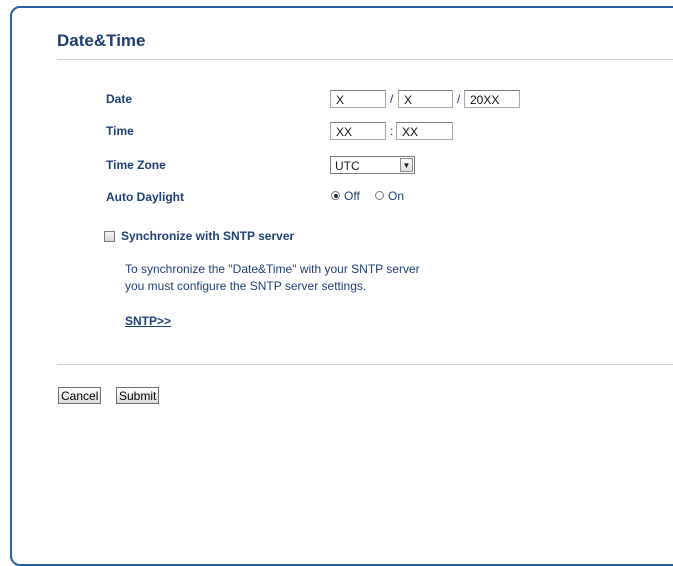 The width and height of the screenshot is (673, 566). What do you see at coordinates (396, 196) in the screenshot?
I see `daylight-on-label: On` at bounding box center [396, 196].